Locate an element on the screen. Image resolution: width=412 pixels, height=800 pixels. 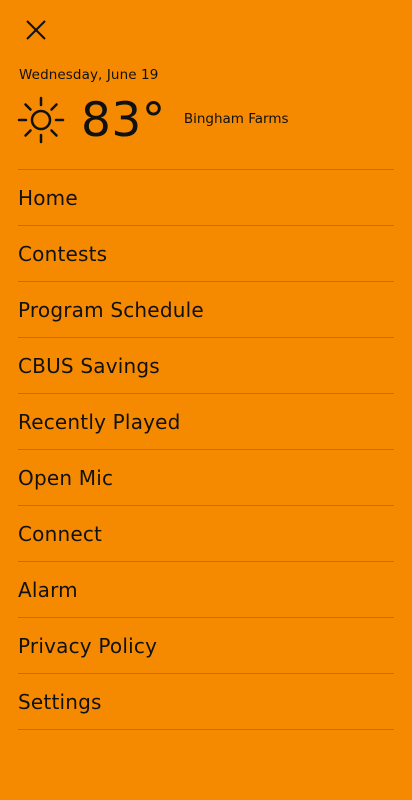
close-icon is located at coordinates (36, 32).